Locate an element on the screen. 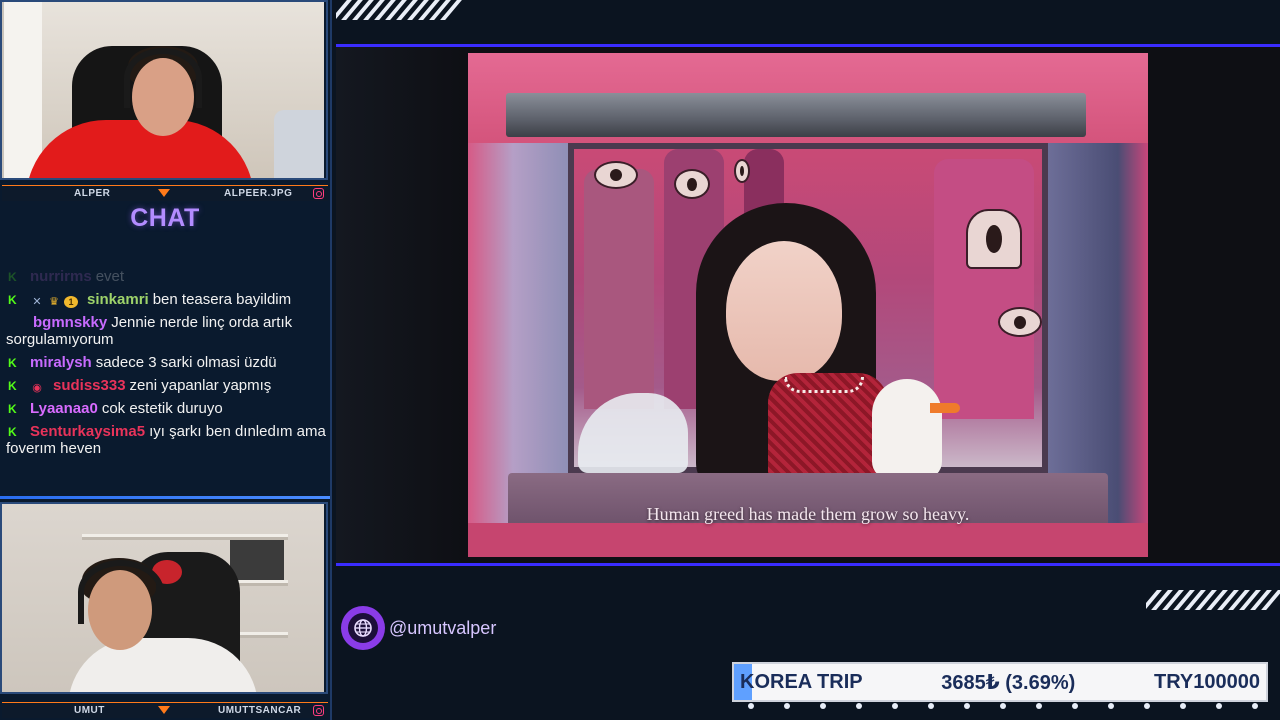  social-handle-badge: @umutvalper is located at coordinates (418, 628).